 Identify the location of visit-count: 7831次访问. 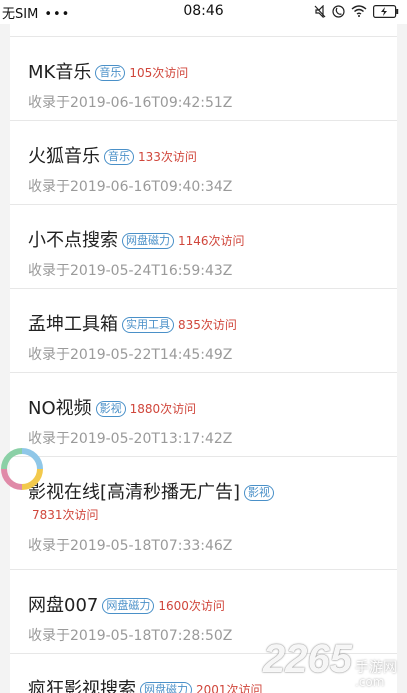
(65, 515).